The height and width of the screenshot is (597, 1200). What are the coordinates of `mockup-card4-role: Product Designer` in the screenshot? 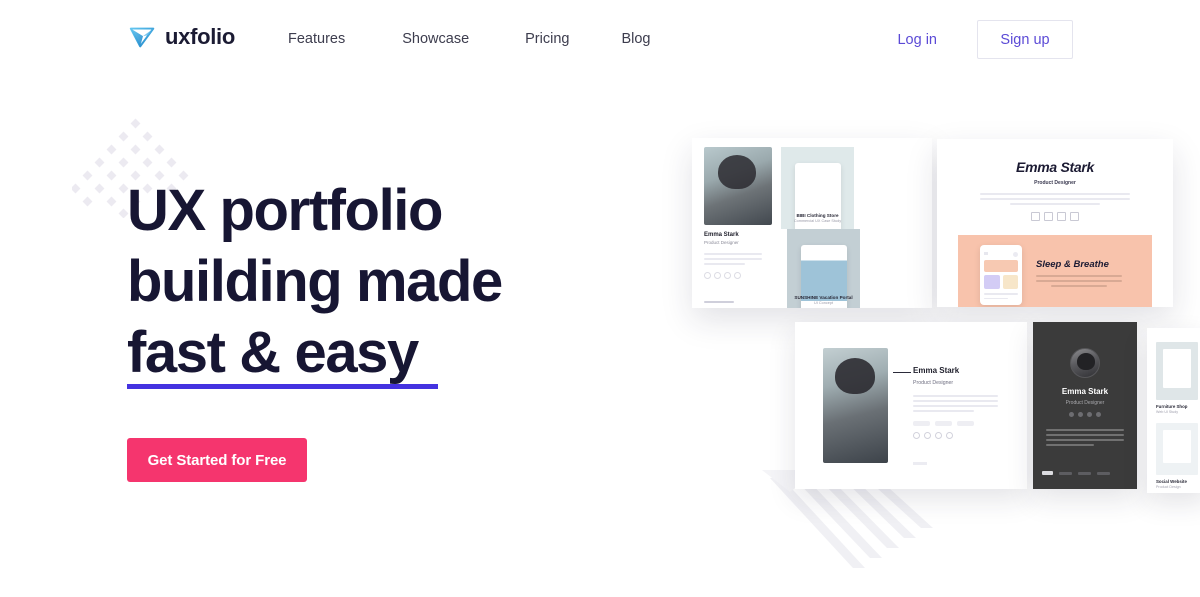 It's located at (1085, 403).